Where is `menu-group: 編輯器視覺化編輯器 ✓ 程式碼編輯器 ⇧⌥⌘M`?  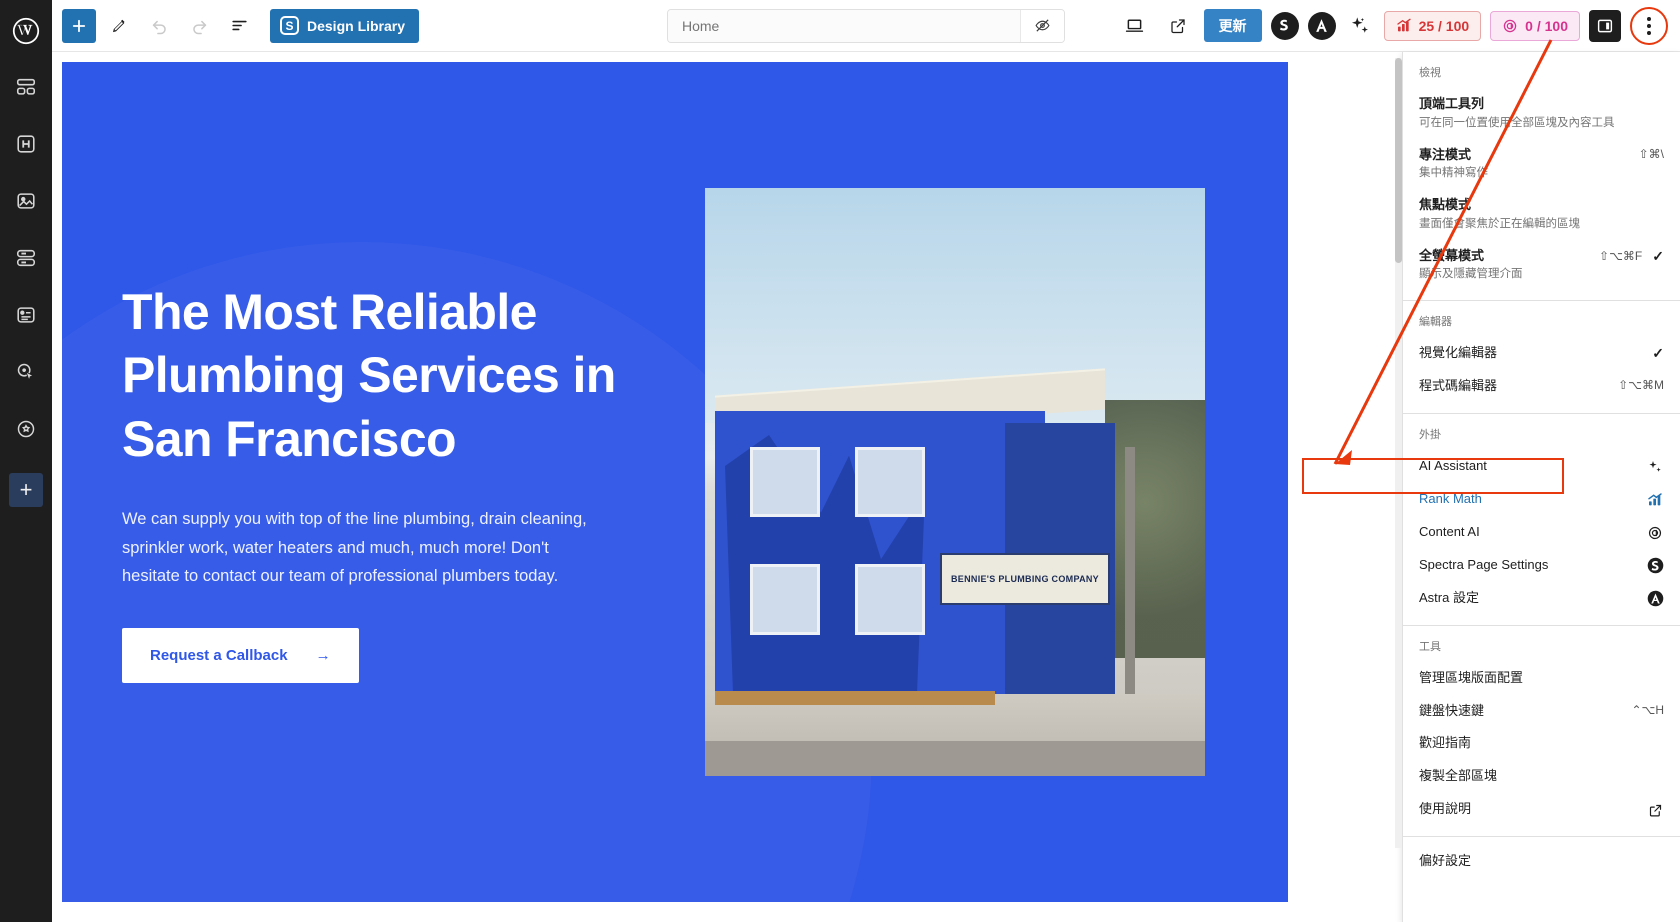 menu-group: 編輯器視覺化編輯器 ✓ 程式碼編輯器 ⇧⌥⌘M is located at coordinates (1541, 357).